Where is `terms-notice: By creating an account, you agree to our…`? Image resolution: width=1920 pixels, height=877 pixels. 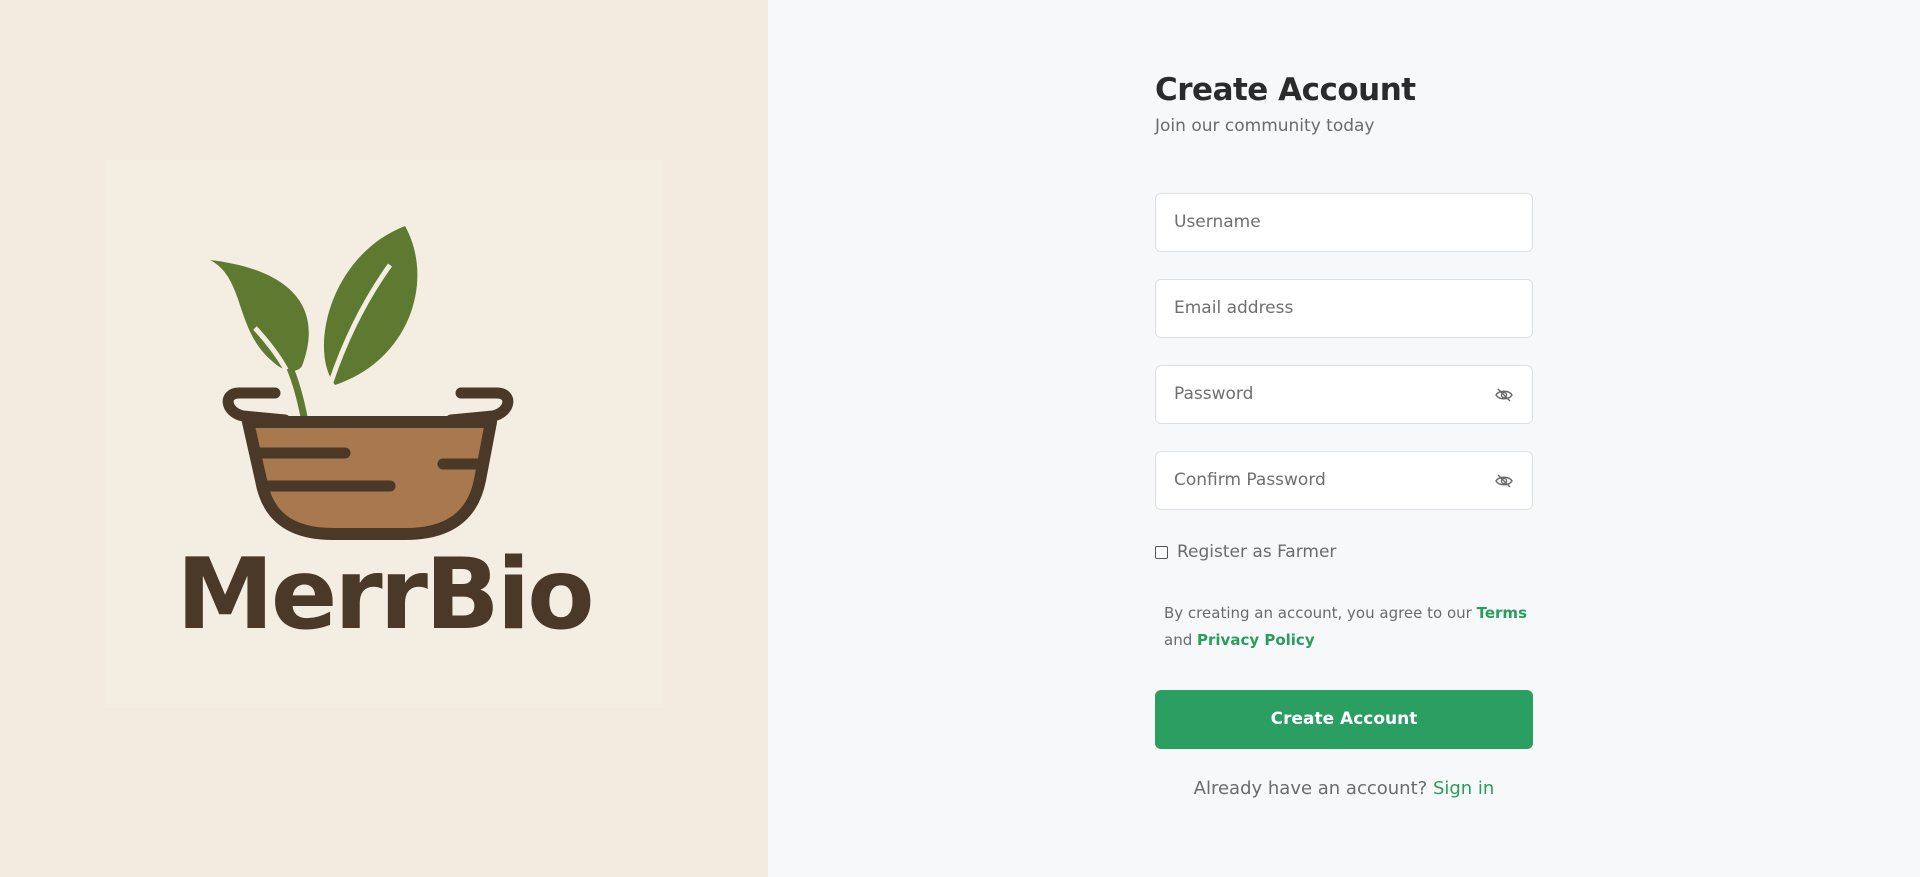
terms-notice: By creating an account, you agree to our… is located at coordinates (1349, 627).